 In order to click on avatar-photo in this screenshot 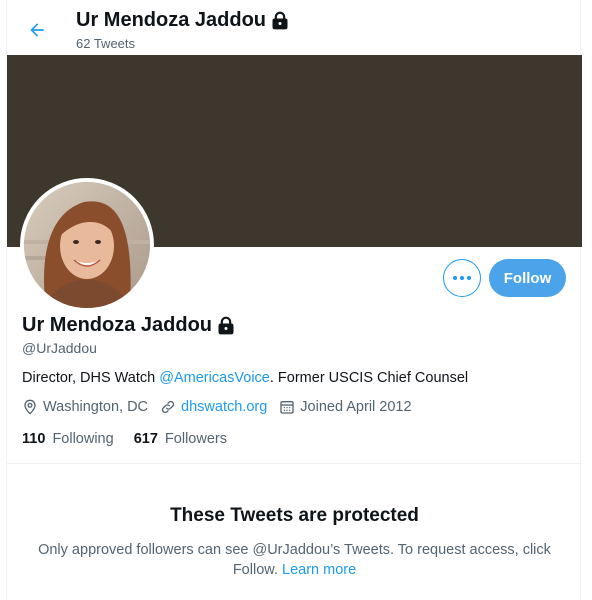, I will do `click(87, 245)`.